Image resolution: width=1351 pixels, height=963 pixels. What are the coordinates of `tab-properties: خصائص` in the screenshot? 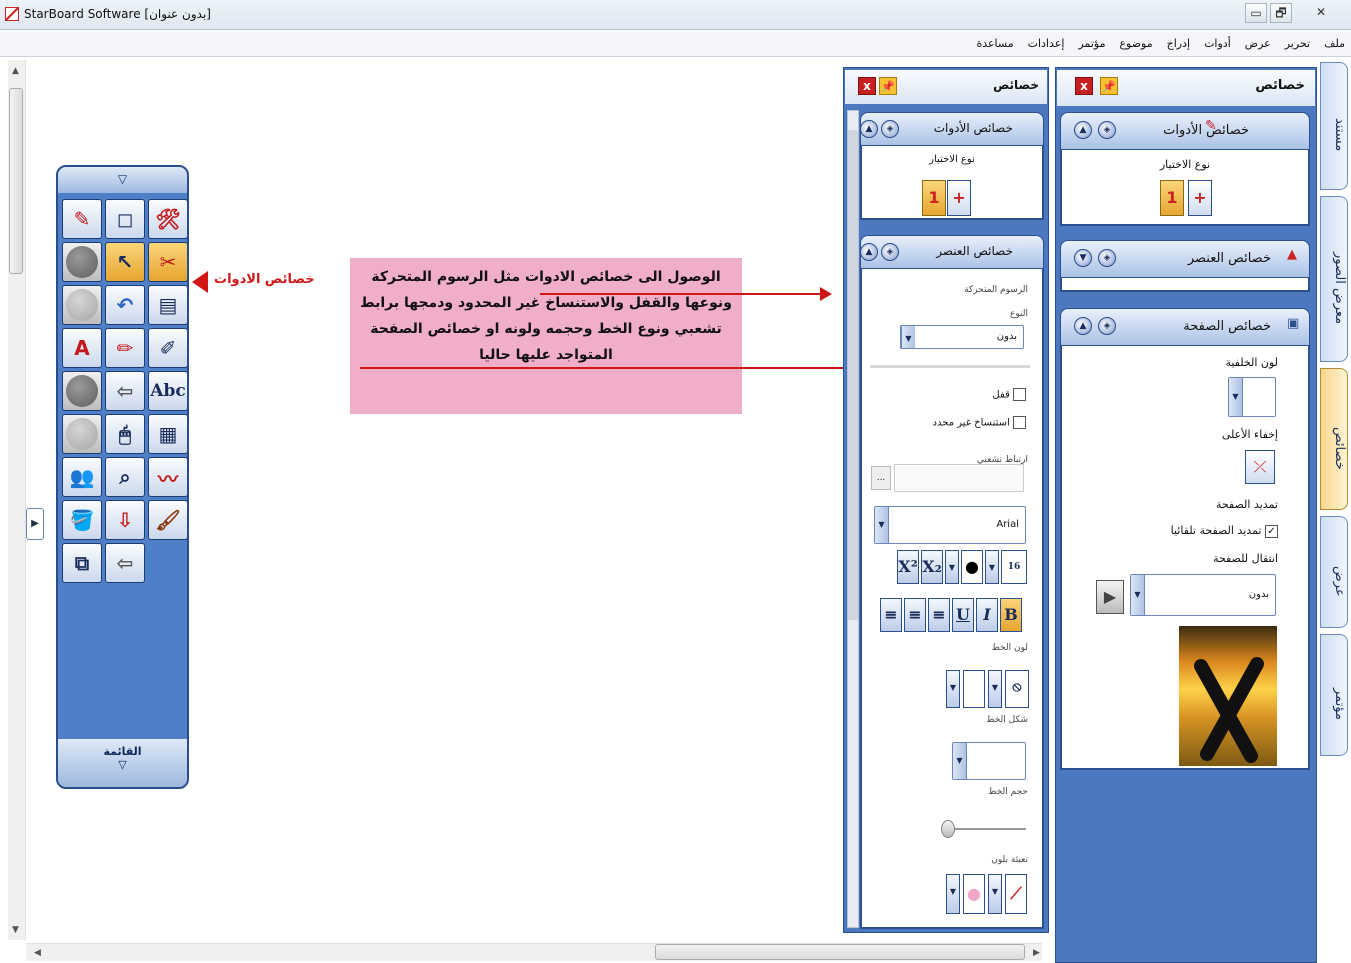 It's located at (1334, 439).